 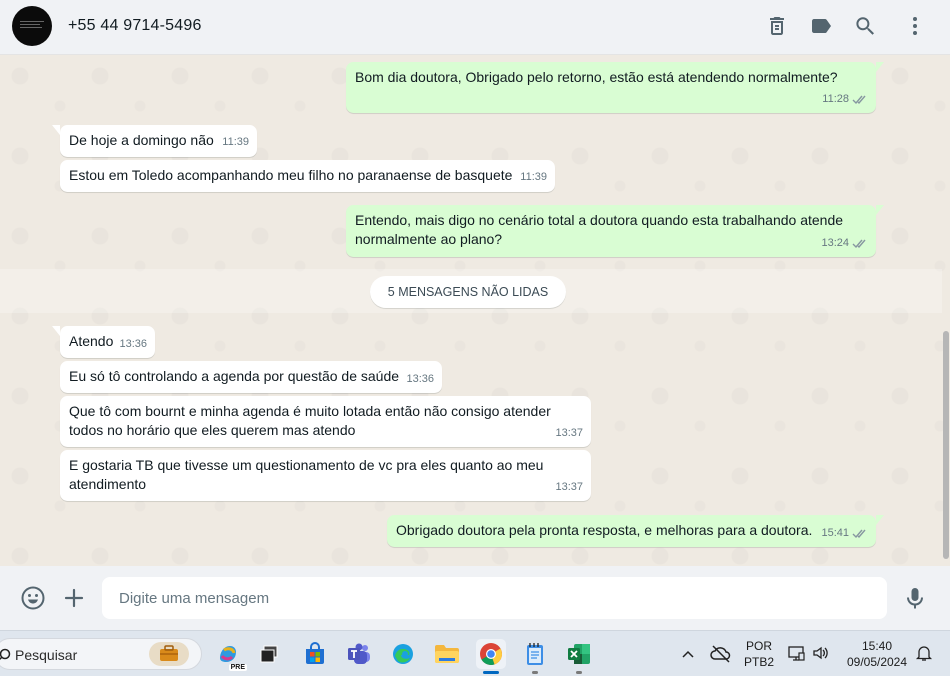 What do you see at coordinates (821, 26) in the screenshot?
I see `label-icon` at bounding box center [821, 26].